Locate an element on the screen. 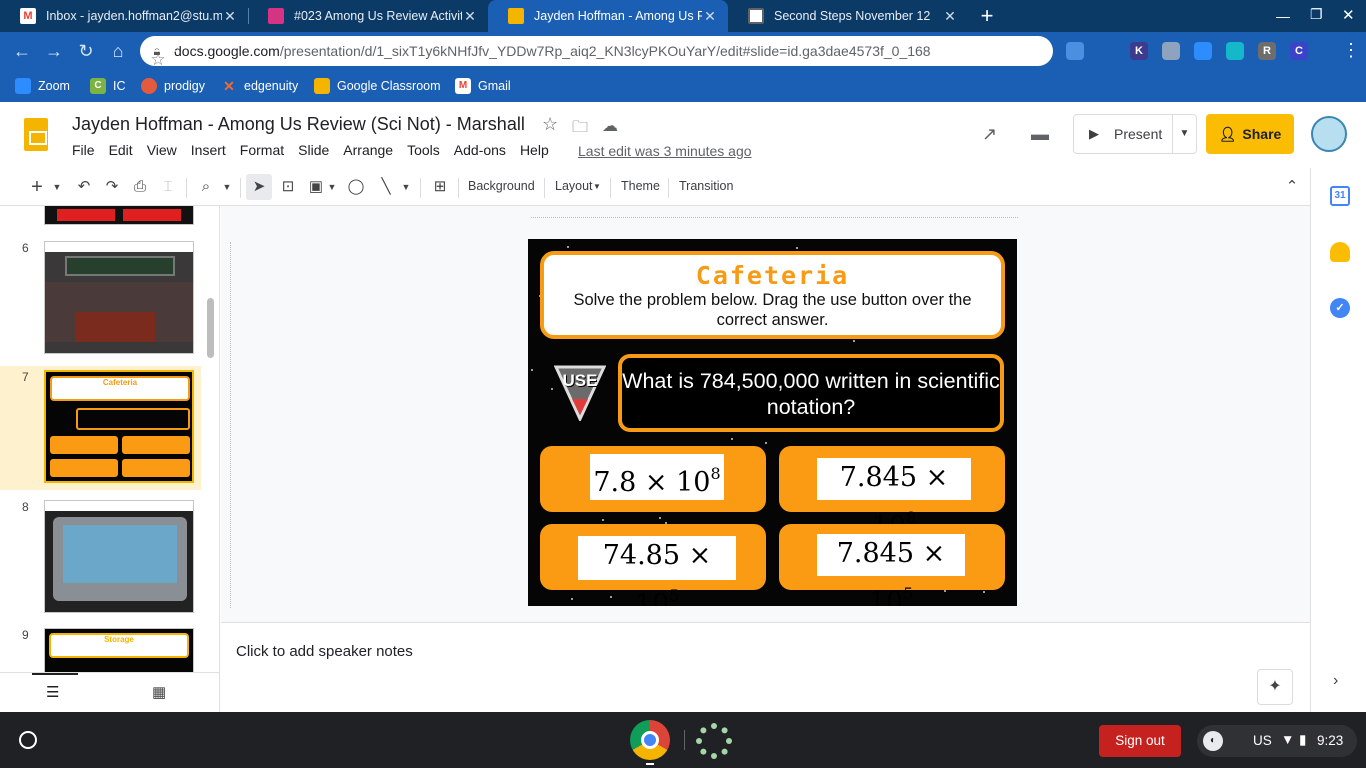  slides-logo-icon is located at coordinates (36, 134).